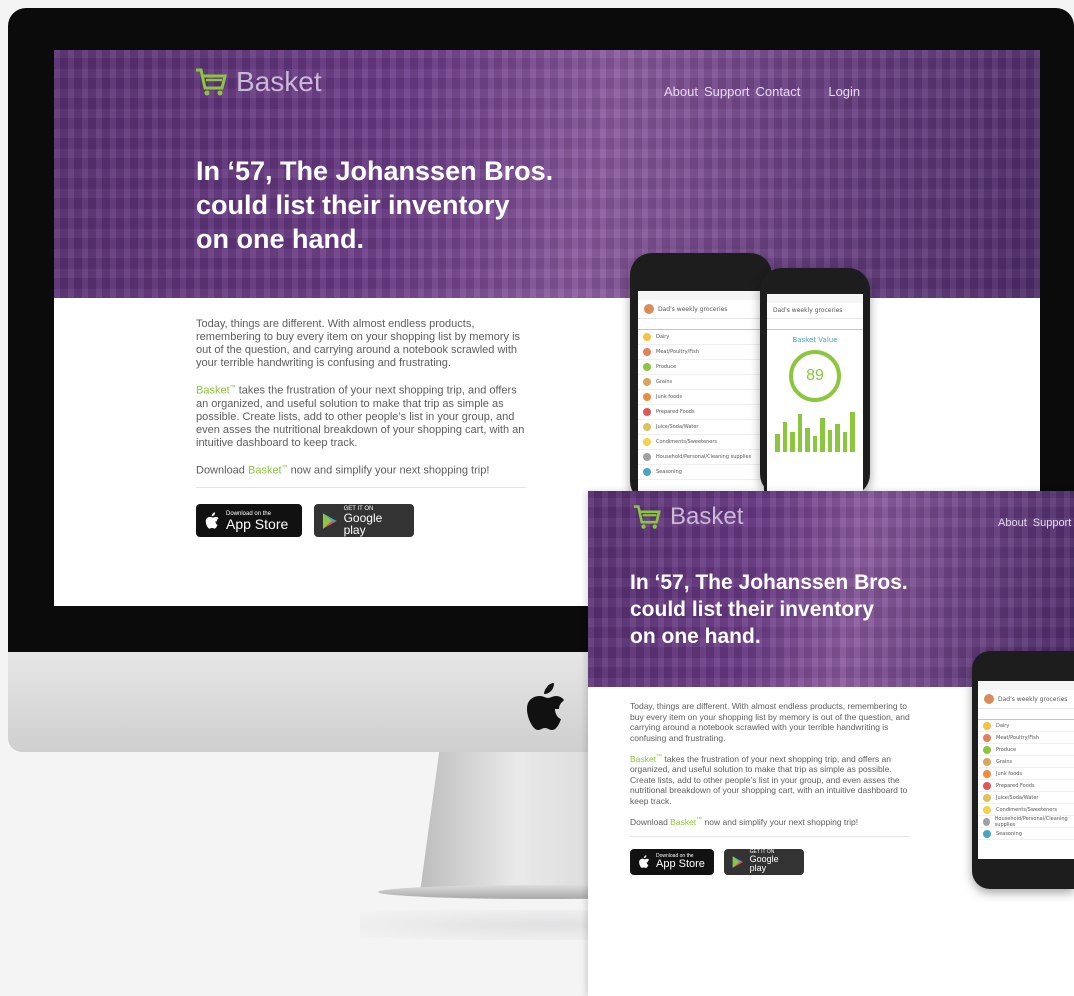 The width and height of the screenshot is (1074, 996). What do you see at coordinates (752, 609) in the screenshot?
I see `headline-line-2-secondary: could list their inventory` at bounding box center [752, 609].